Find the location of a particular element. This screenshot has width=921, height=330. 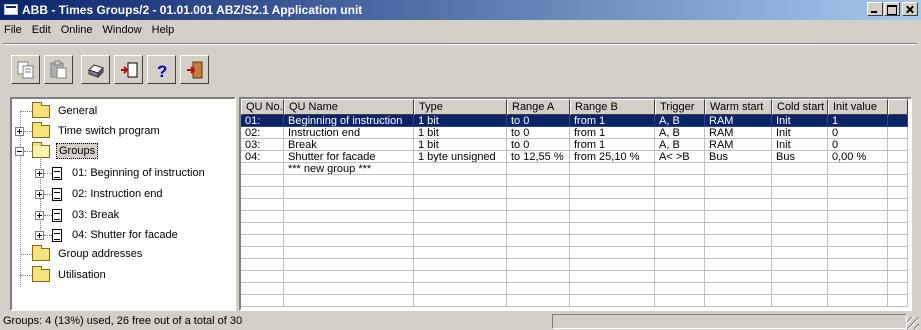

column-header-trigger: Trigger is located at coordinates (680, 107).